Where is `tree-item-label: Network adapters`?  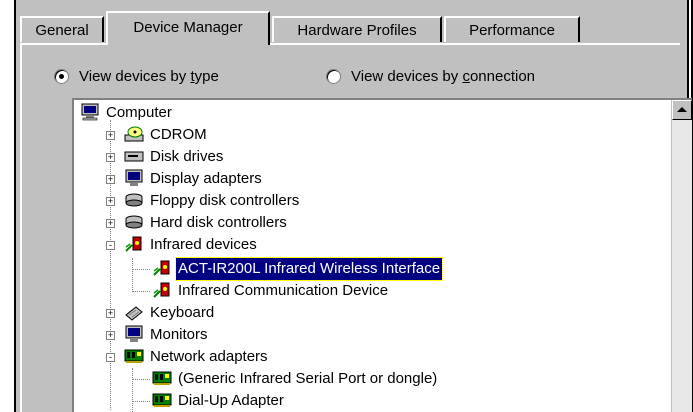
tree-item-label: Network adapters is located at coordinates (209, 356).